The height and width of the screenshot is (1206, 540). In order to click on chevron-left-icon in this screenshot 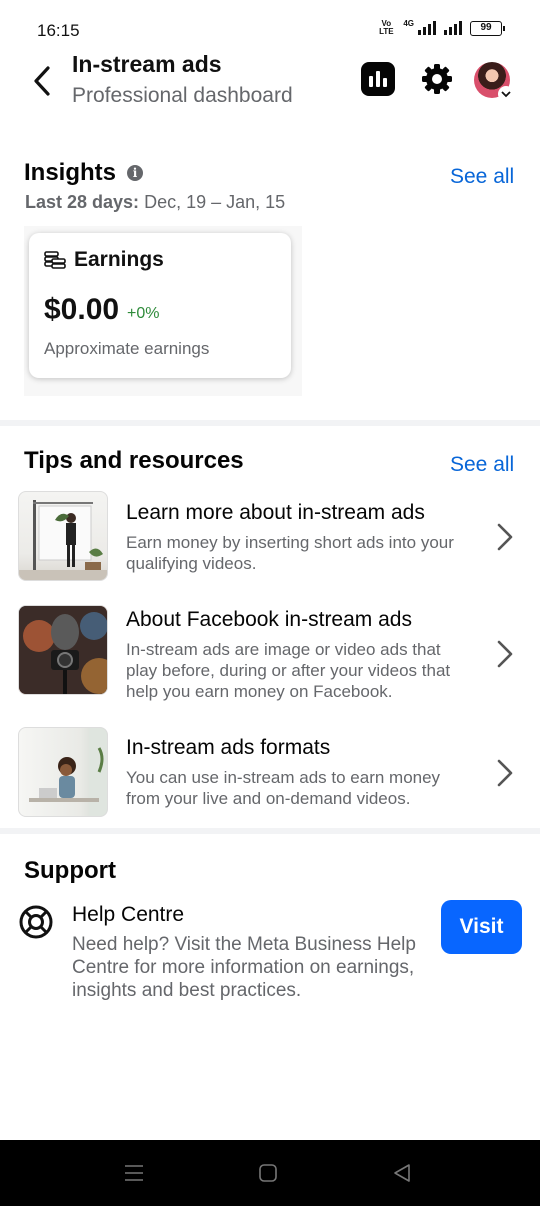, I will do `click(42, 81)`.